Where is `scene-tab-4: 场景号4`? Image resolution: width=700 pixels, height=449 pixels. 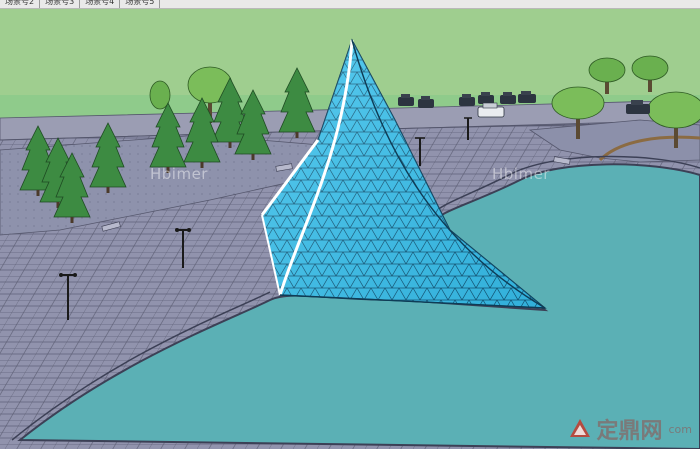 scene-tab-4: 场景号4 is located at coordinates (100, 4).